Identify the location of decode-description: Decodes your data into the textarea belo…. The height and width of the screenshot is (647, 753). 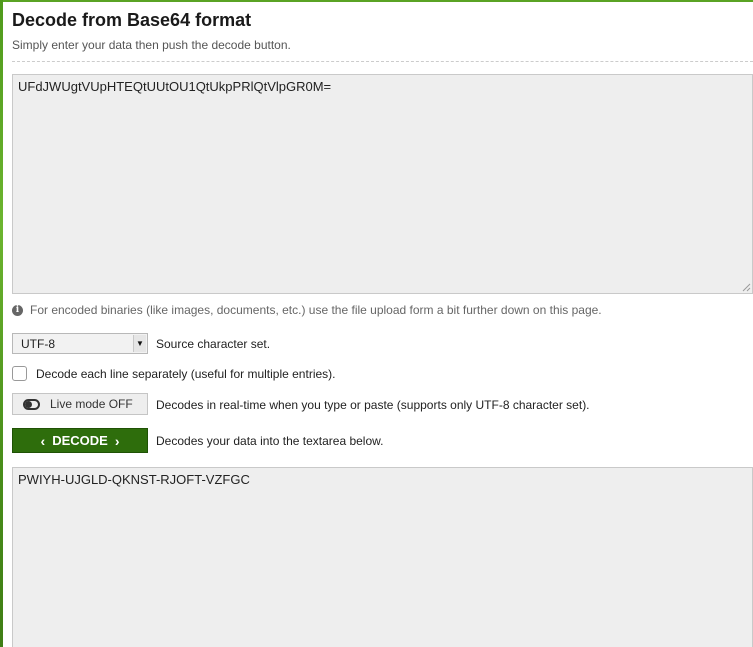
(270, 441).